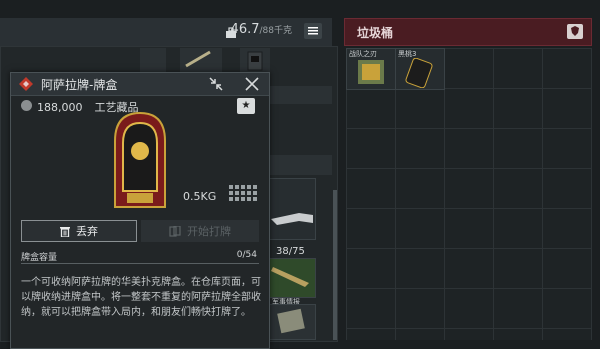 The width and height of the screenshot is (600, 349). I want to click on discard-label: 丢弃, so click(87, 231).